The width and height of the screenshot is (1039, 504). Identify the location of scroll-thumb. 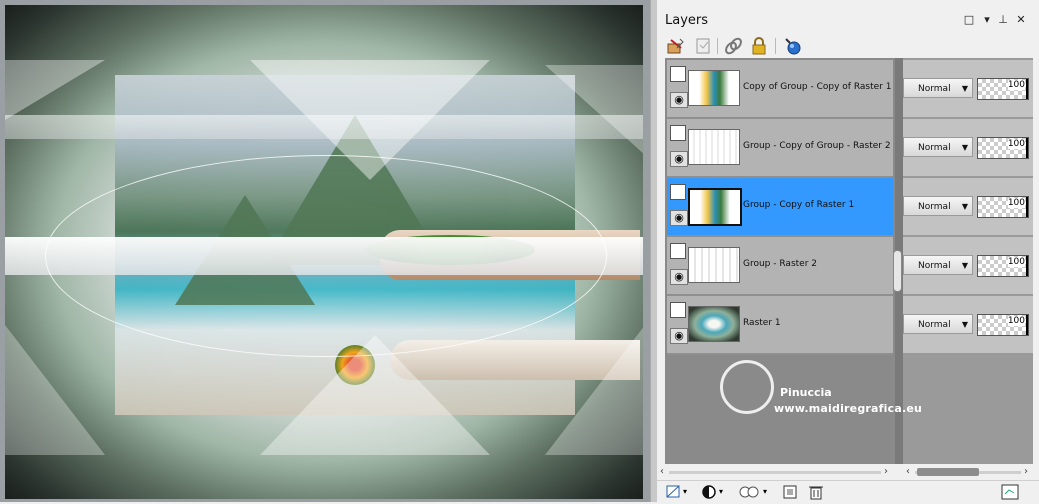
(948, 472).